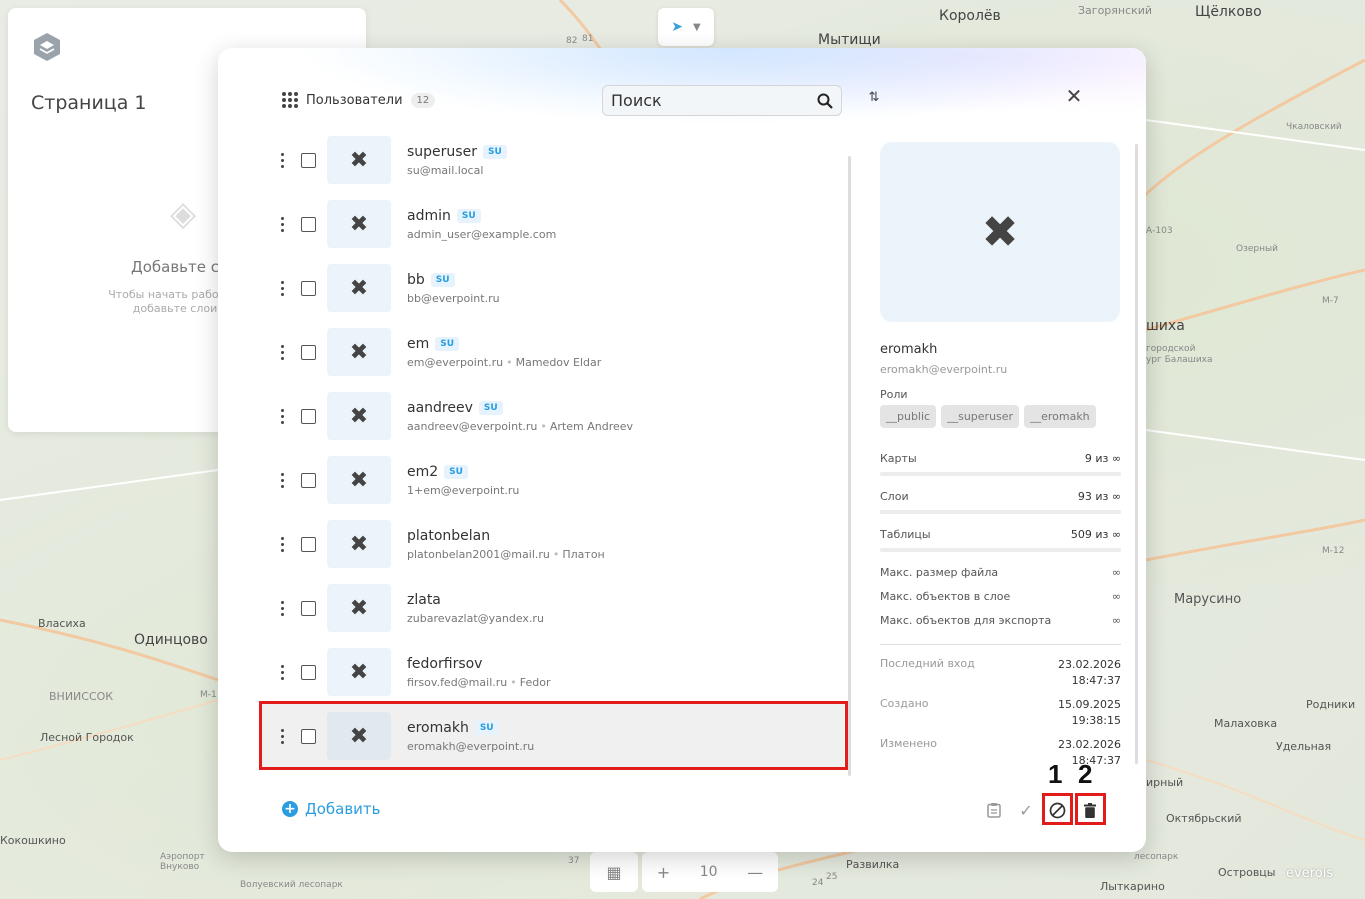 Image resolution: width=1365 pixels, height=899 pixels. Describe the element at coordinates (1333, 551) in the screenshot. I see `road-label: М-12` at that location.